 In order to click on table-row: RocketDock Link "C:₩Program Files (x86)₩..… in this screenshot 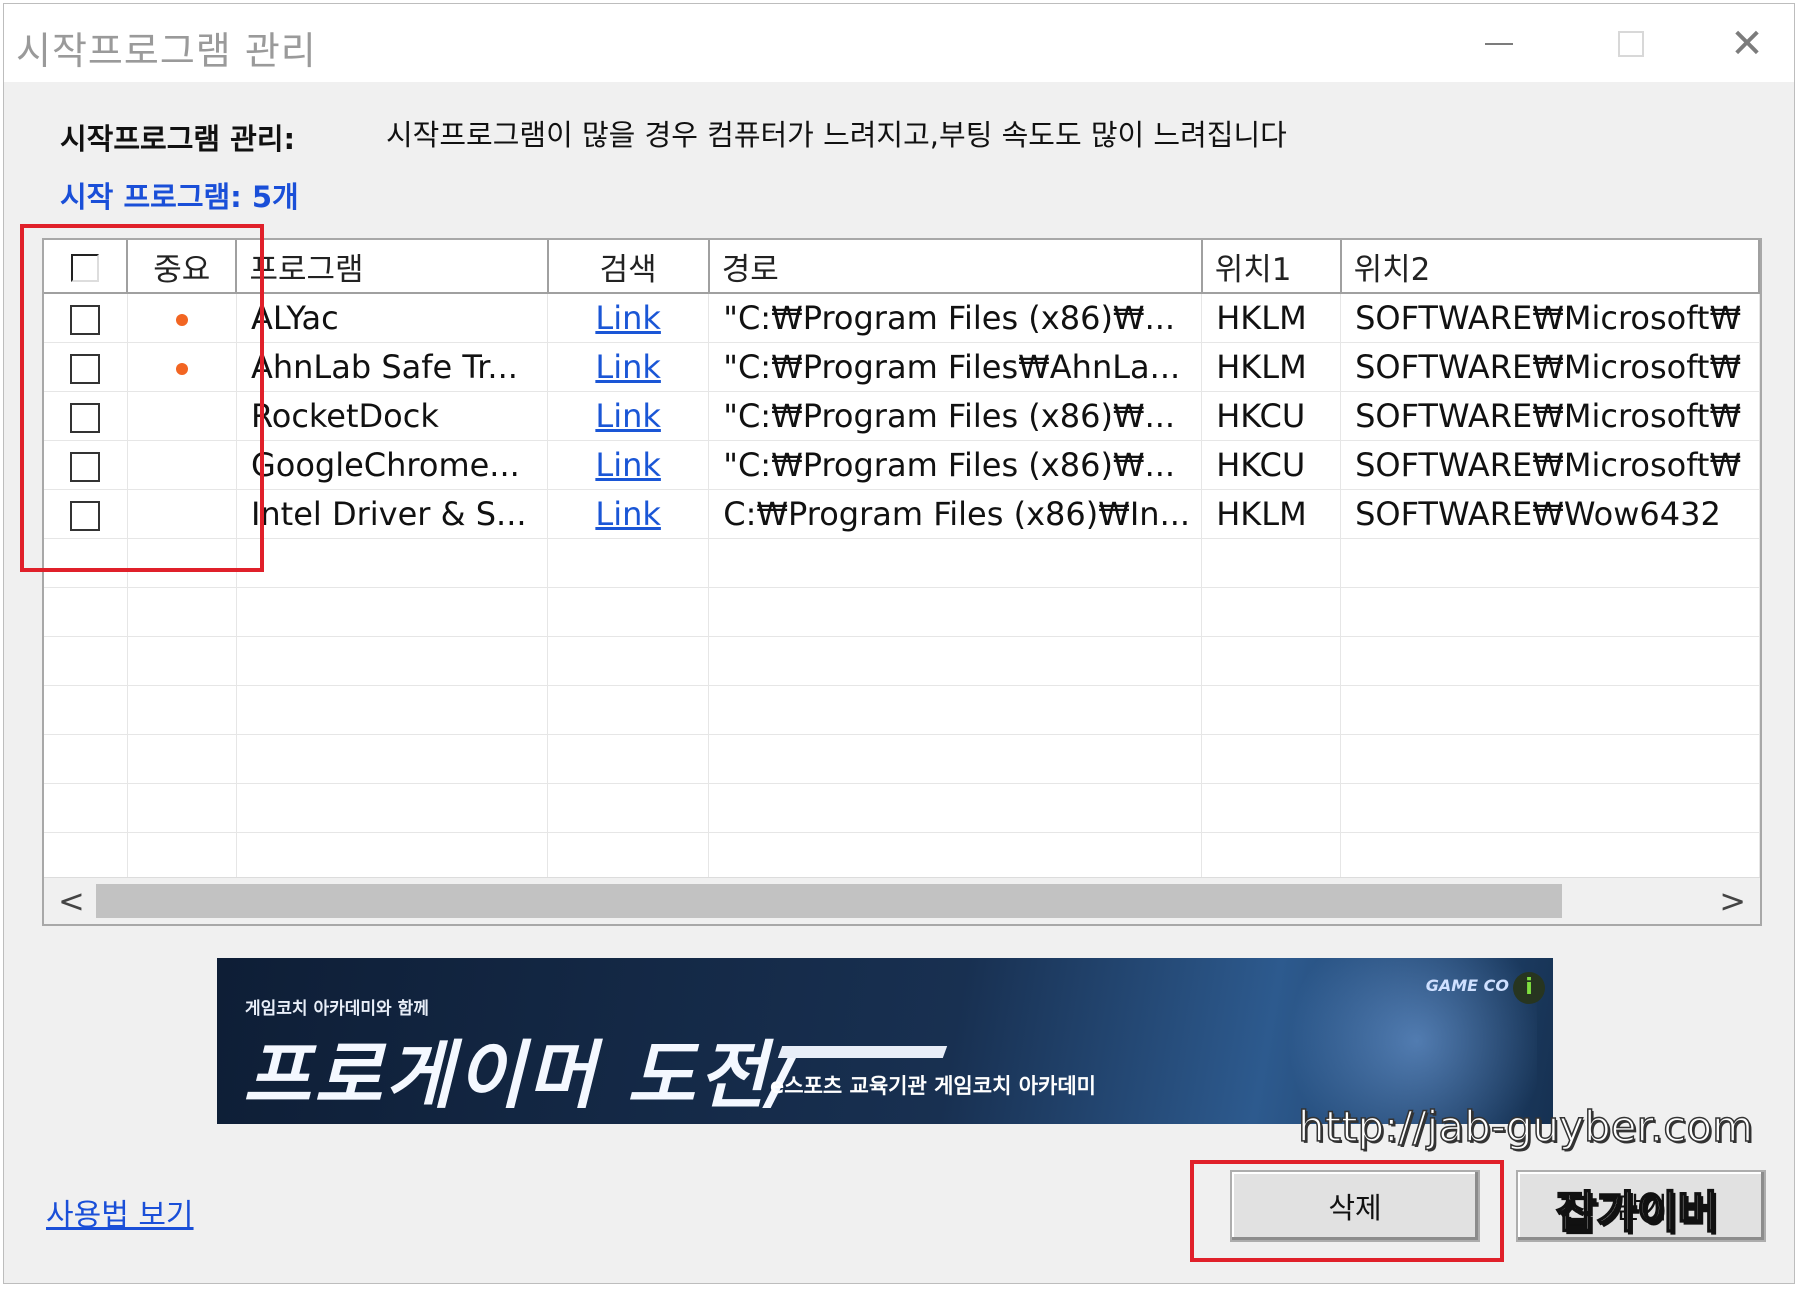, I will do `click(902, 416)`.